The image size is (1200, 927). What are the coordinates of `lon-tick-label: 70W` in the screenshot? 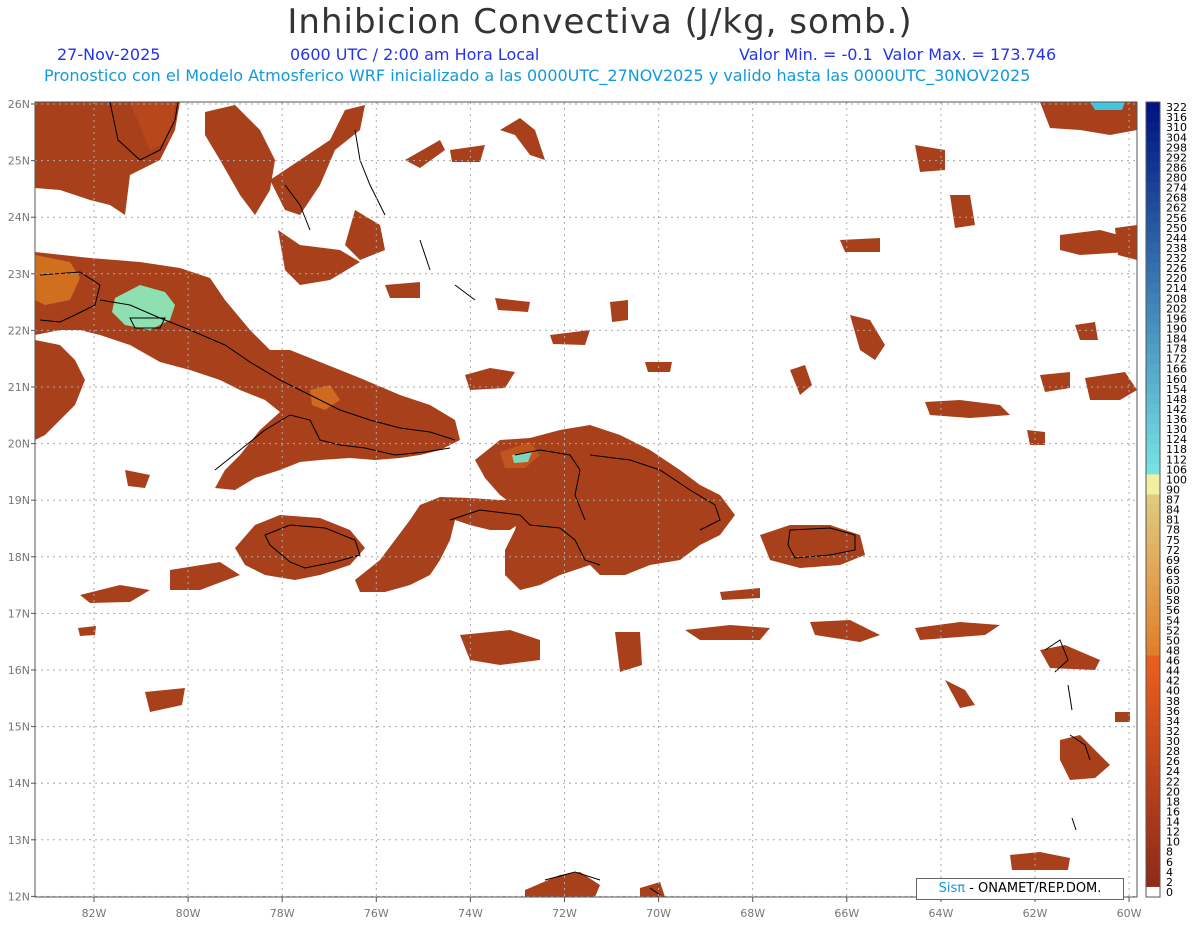 It's located at (658, 913).